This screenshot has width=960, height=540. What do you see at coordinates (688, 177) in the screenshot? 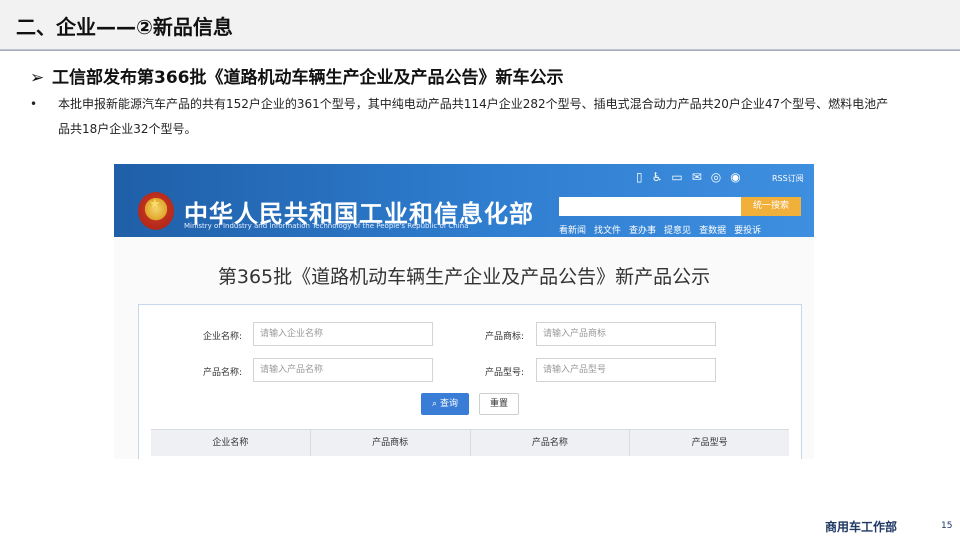
I see `top-icon-bar: ▯ ♿ ▭ ✉ ◎ ◉` at bounding box center [688, 177].